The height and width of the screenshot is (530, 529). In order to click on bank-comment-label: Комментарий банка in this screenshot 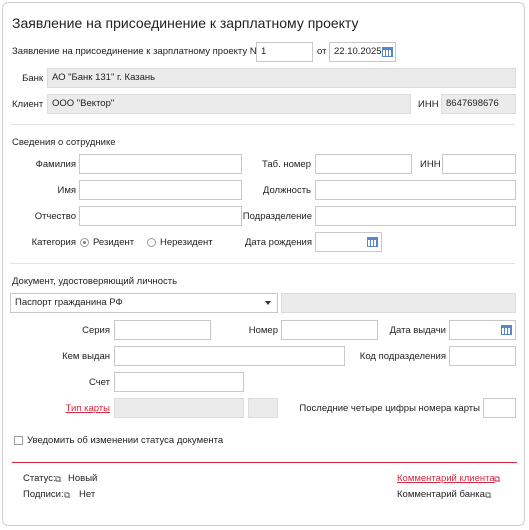, I will do `click(441, 495)`.